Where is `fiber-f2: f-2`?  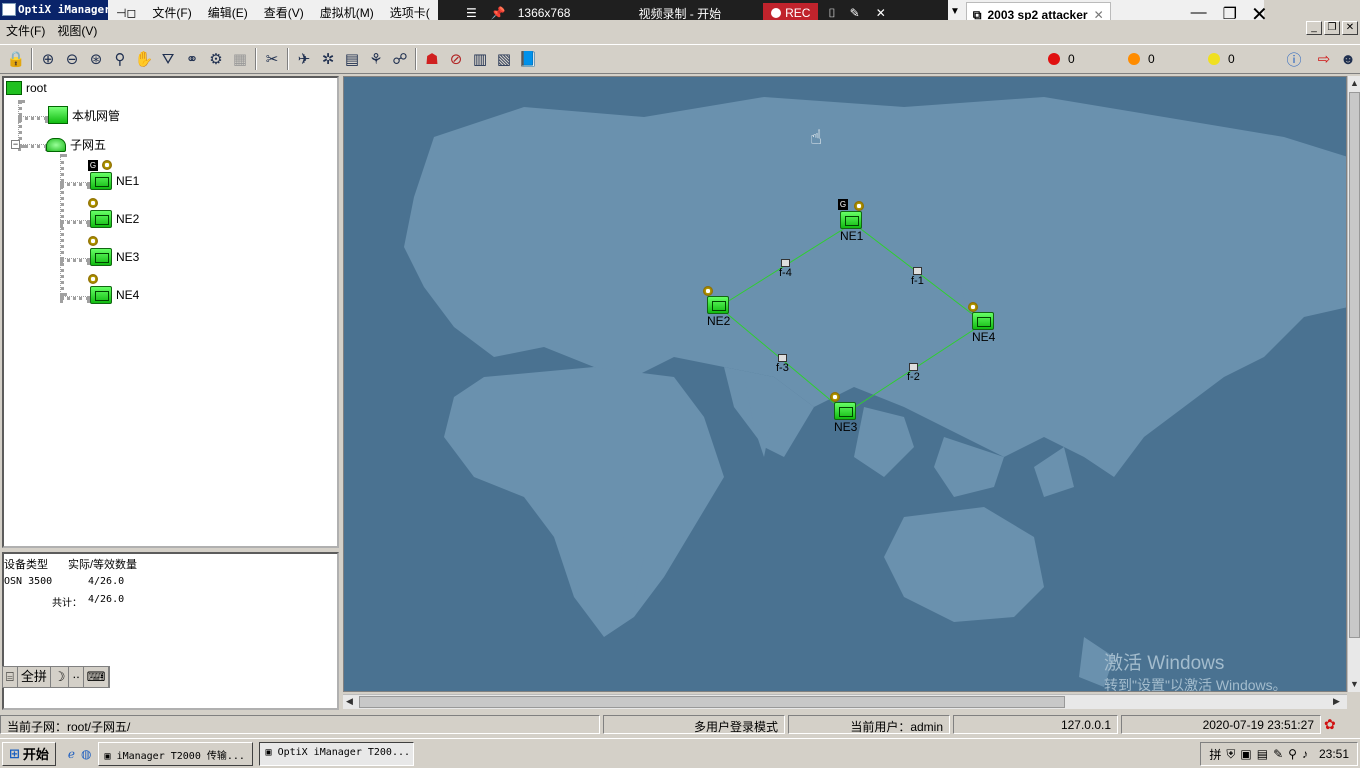
fiber-f2: f-2 is located at coordinates (913, 373).